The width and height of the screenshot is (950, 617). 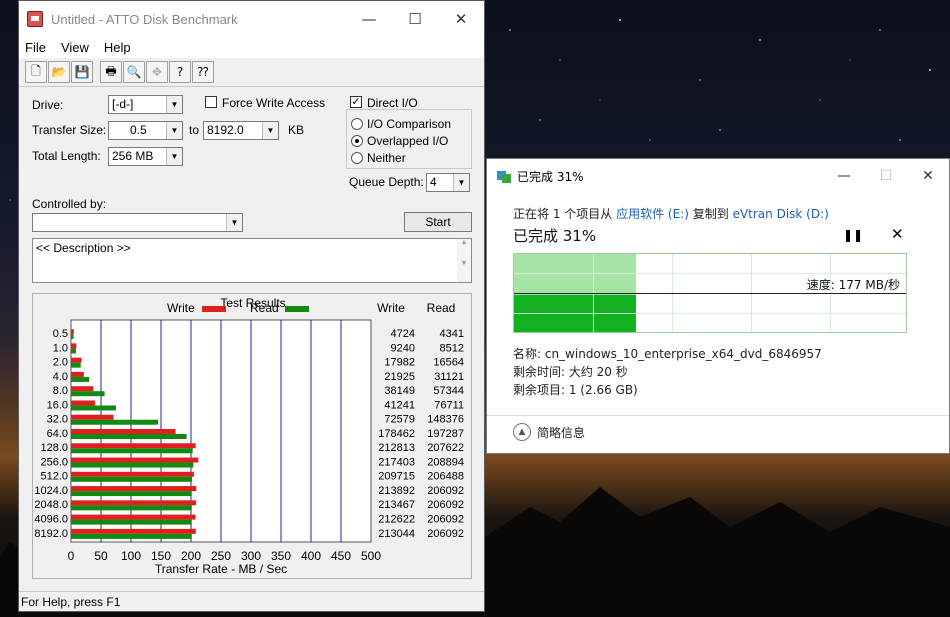 I want to click on open-icon: 📂, so click(x=59, y=72).